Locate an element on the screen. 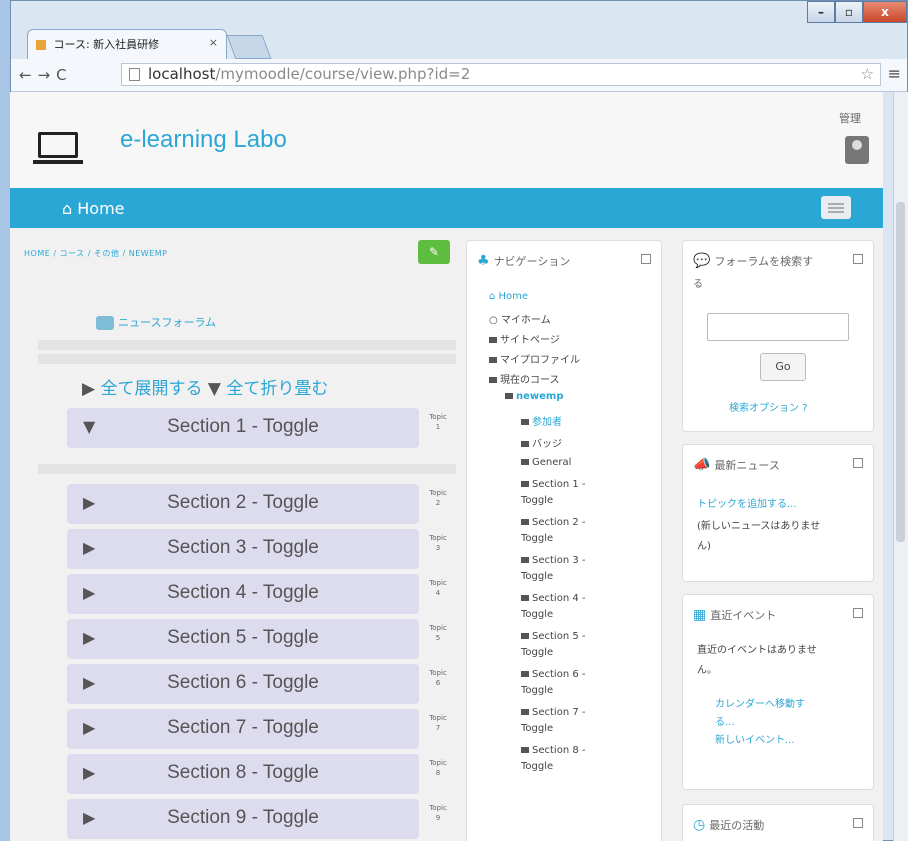 The height and width of the screenshot is (841, 908). reload-icon: C is located at coordinates (64, 75).